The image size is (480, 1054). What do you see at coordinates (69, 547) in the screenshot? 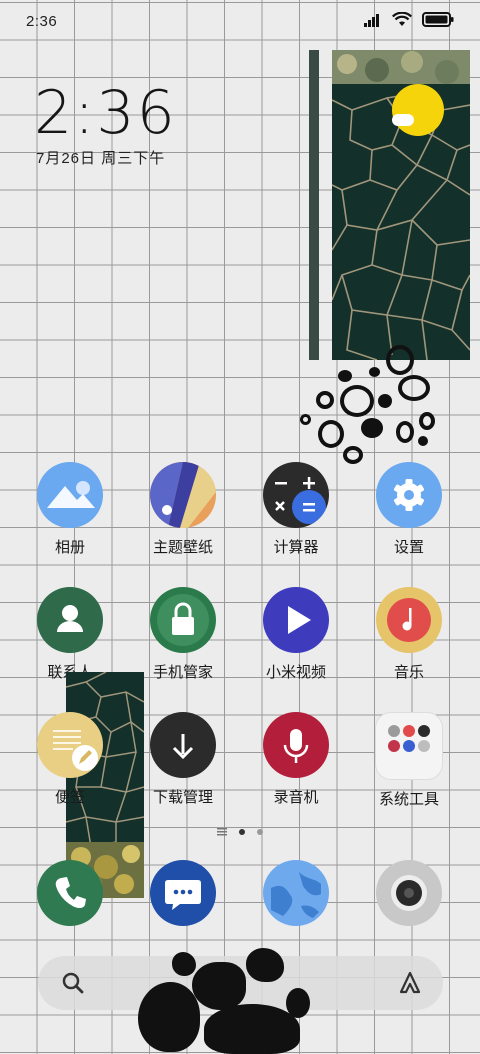
I see `app-label: 相册` at bounding box center [69, 547].